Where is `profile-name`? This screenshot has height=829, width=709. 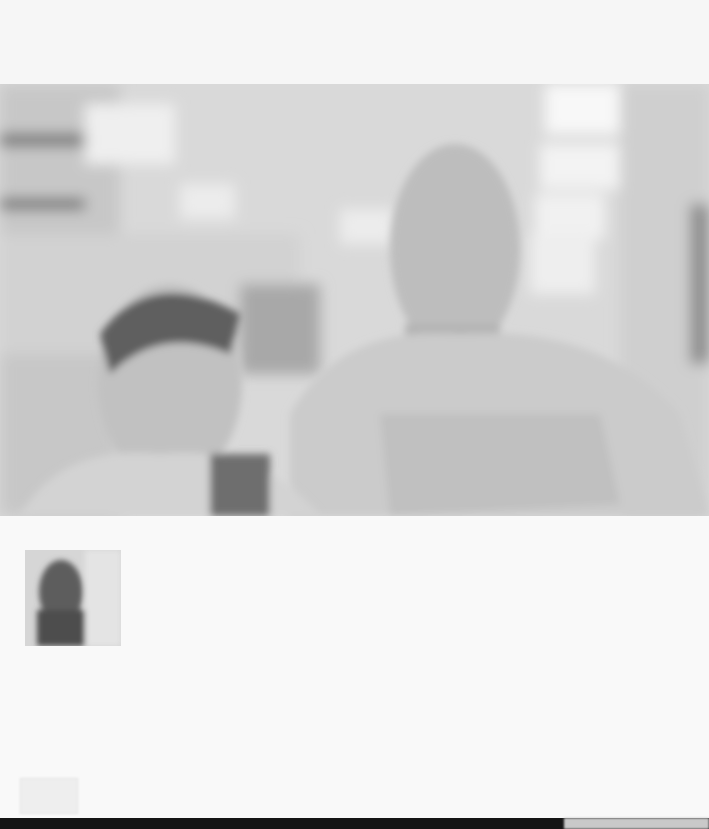 profile-name is located at coordinates (284, 575).